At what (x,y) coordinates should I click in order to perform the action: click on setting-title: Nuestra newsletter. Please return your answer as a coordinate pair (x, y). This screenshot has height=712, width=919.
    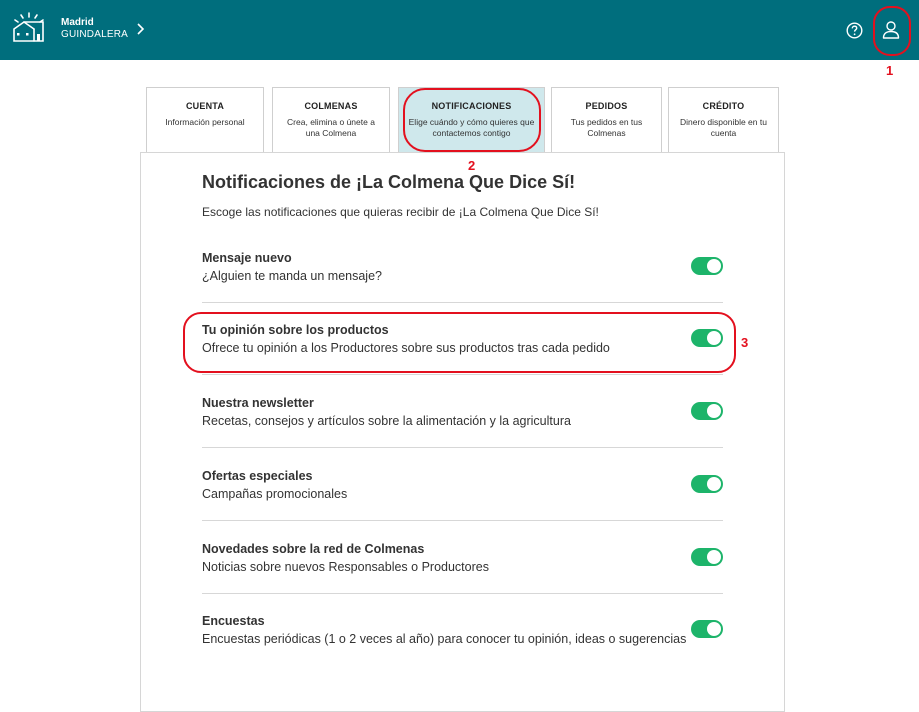
    Looking at the image, I should click on (258, 403).